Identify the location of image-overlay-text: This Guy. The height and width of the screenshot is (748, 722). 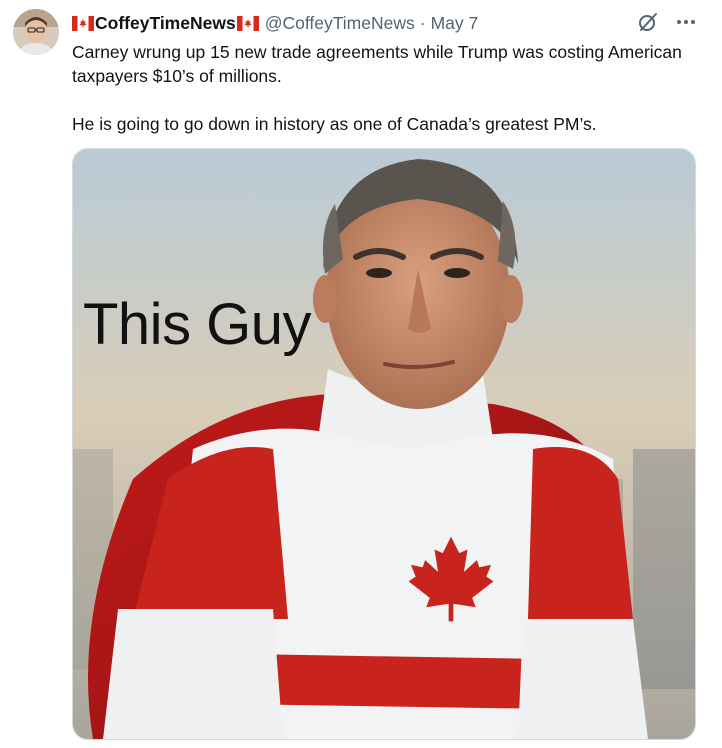
(197, 324).